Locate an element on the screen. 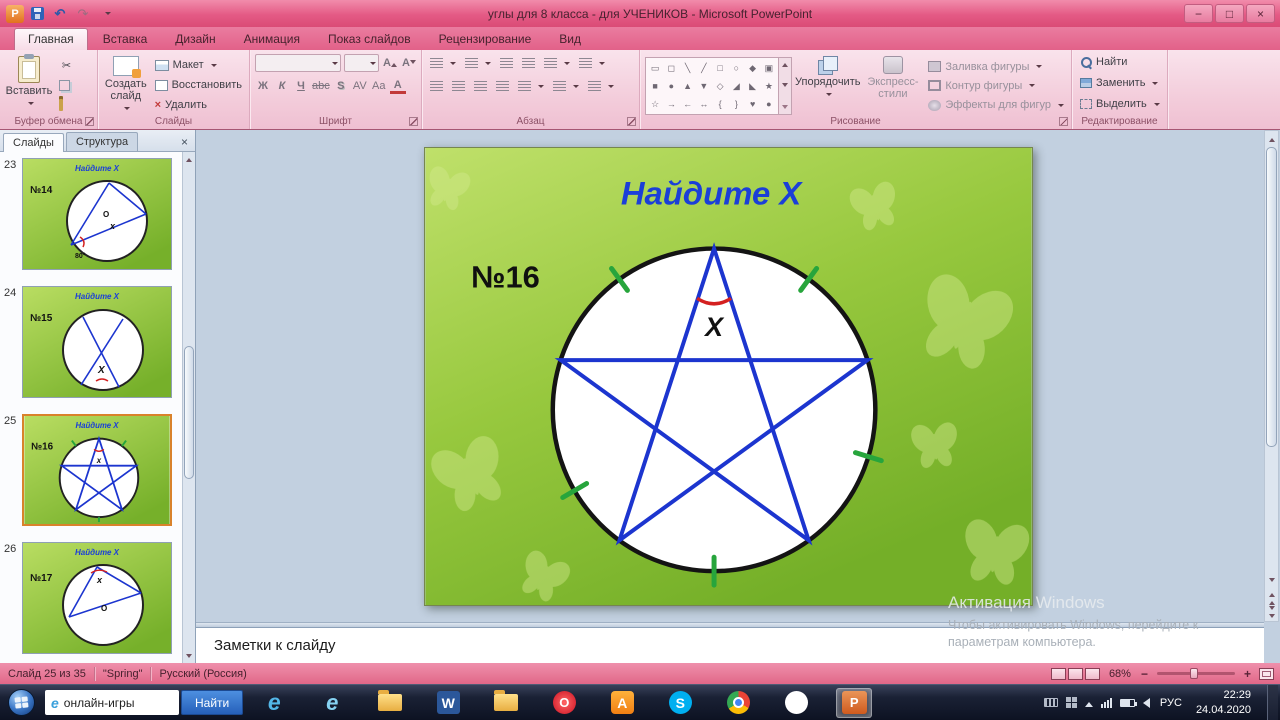 This screenshot has height=720, width=1280. start-button is located at coordinates (21, 702).